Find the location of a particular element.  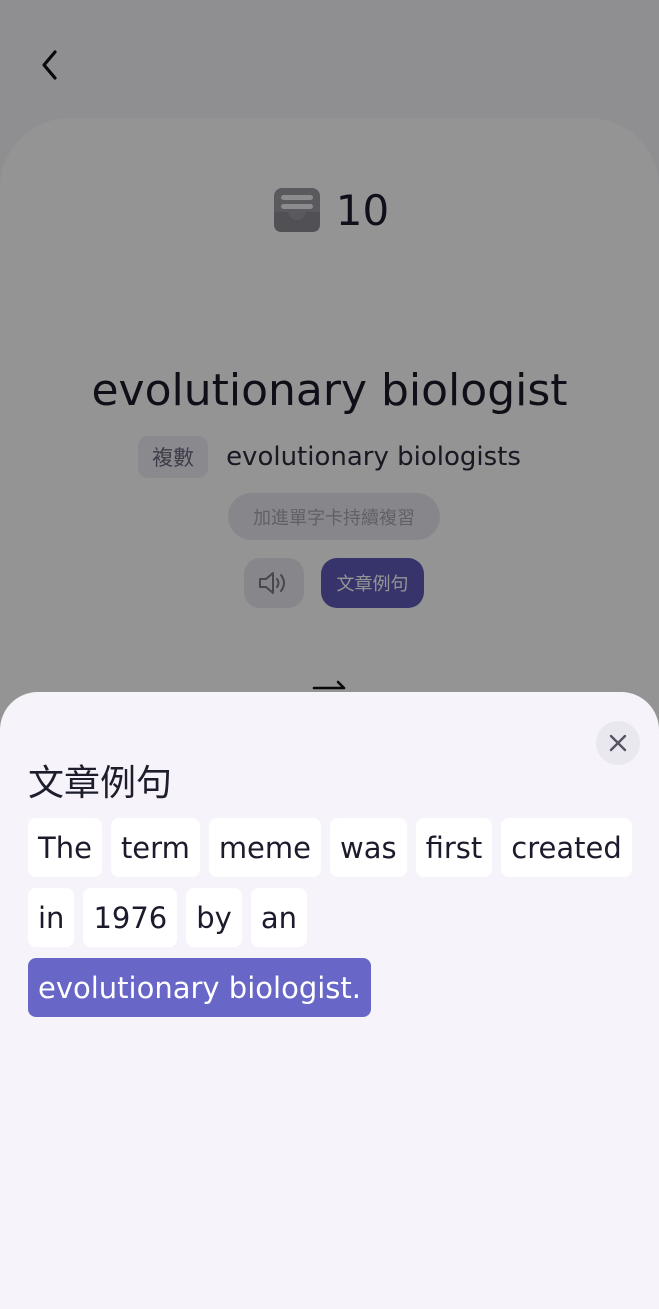

word-token: in is located at coordinates (51, 917).